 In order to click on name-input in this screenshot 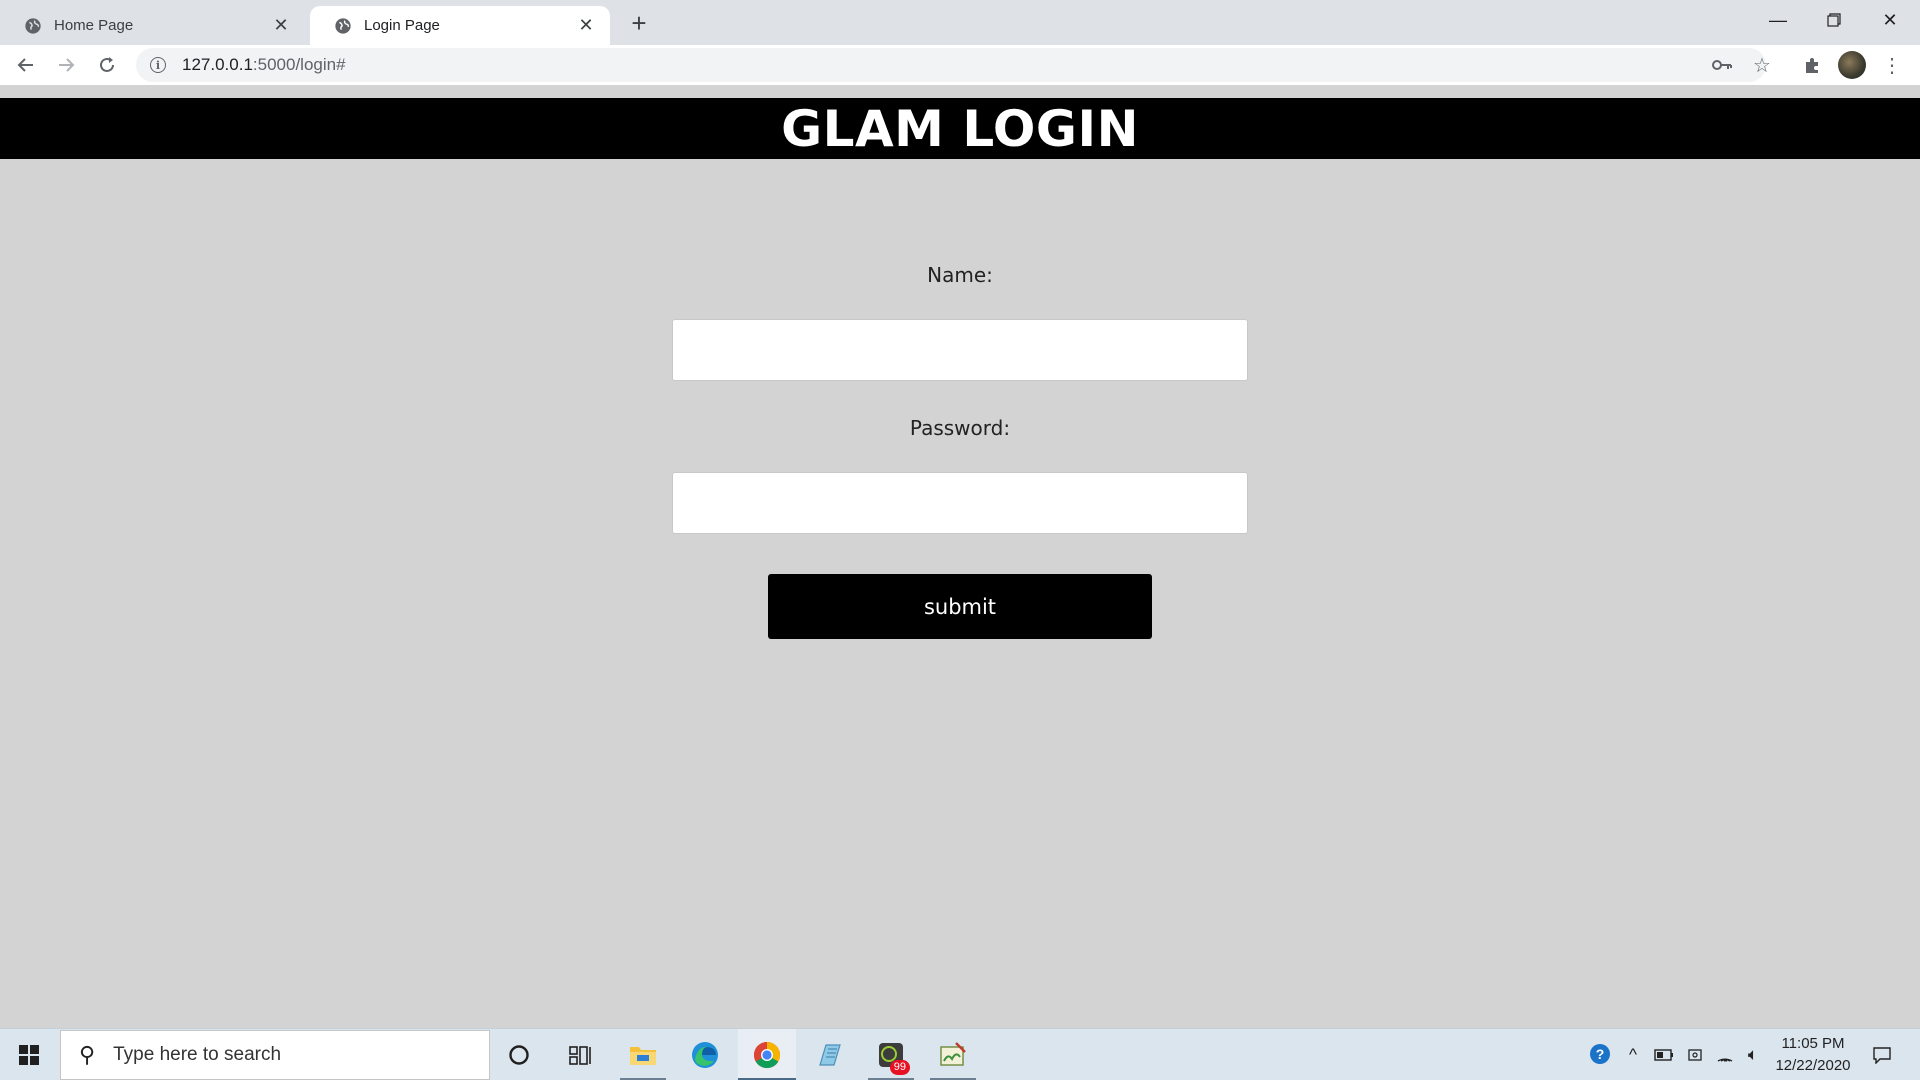, I will do `click(960, 350)`.